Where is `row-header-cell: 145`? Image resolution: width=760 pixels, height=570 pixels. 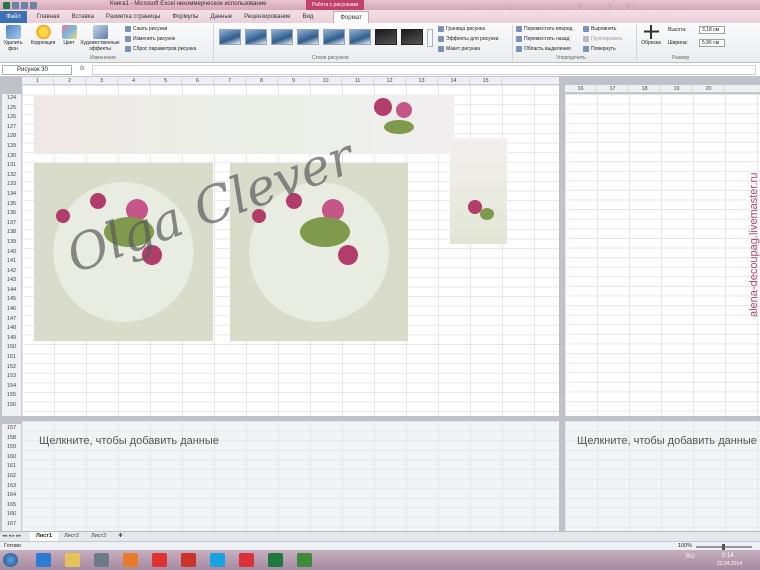
row-header-cell: 145 is located at coordinates (11, 300).